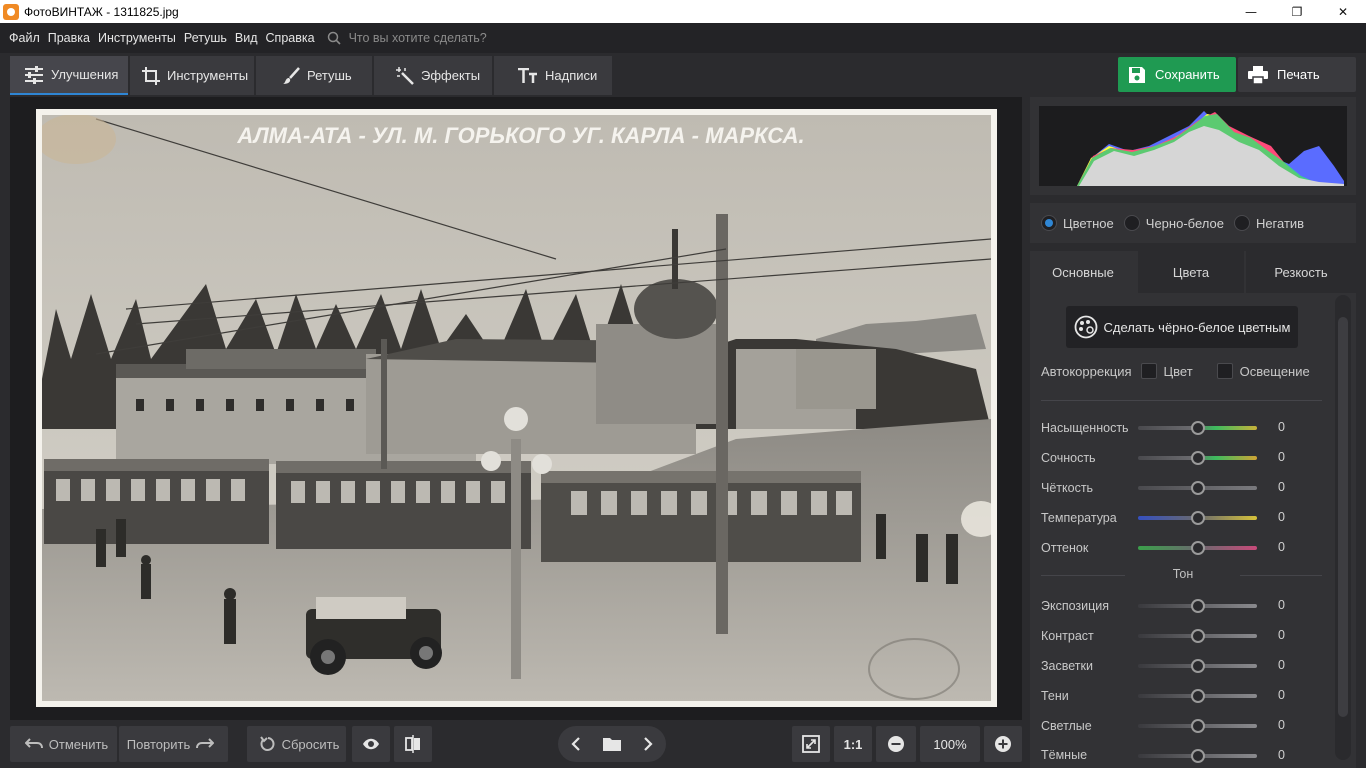  I want to click on histogram, so click(1193, 146).